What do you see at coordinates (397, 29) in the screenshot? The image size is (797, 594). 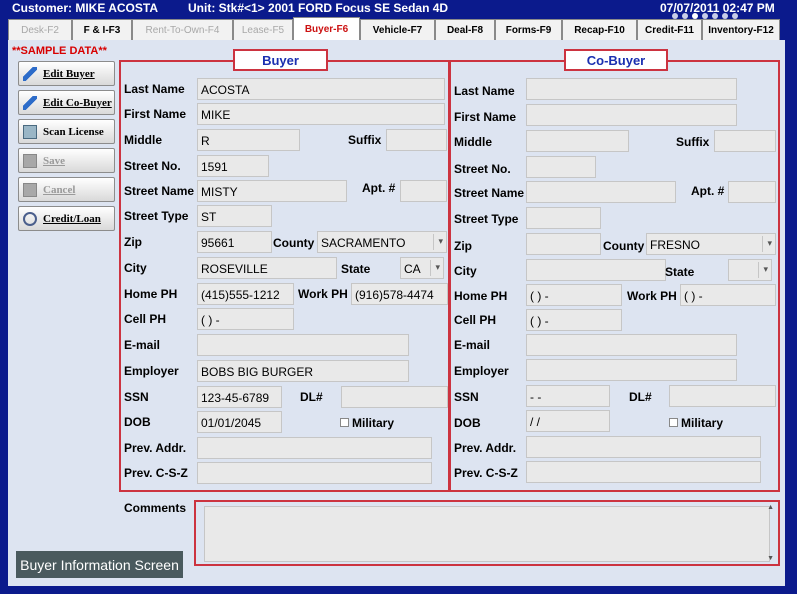 I see `tab-vehicle: Vehicle-F7` at bounding box center [397, 29].